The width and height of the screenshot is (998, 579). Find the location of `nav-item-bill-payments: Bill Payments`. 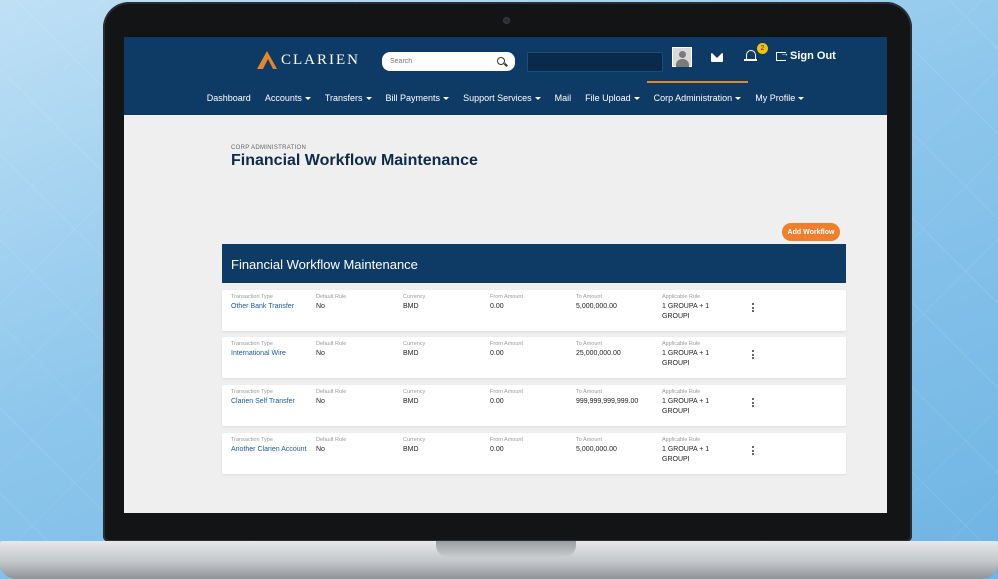

nav-item-bill-payments: Bill Payments is located at coordinates (418, 98).